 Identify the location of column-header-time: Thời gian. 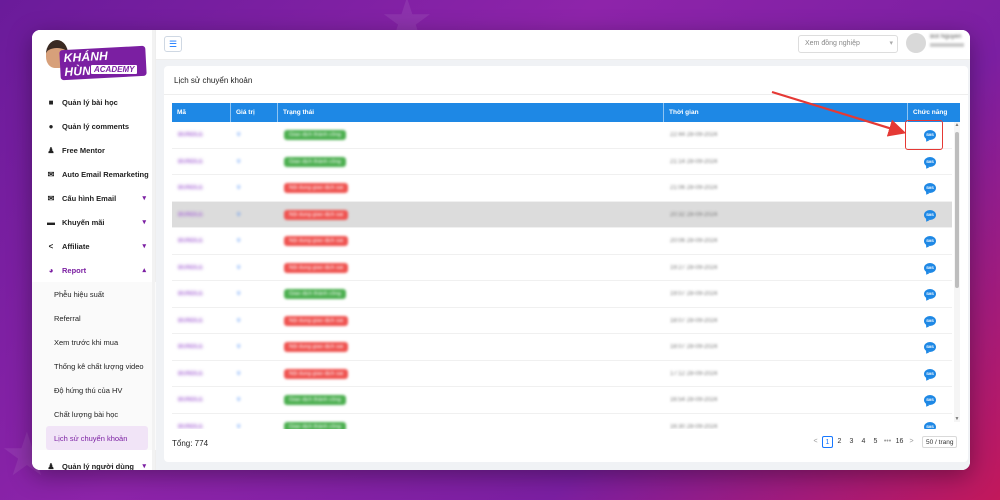
(786, 112).